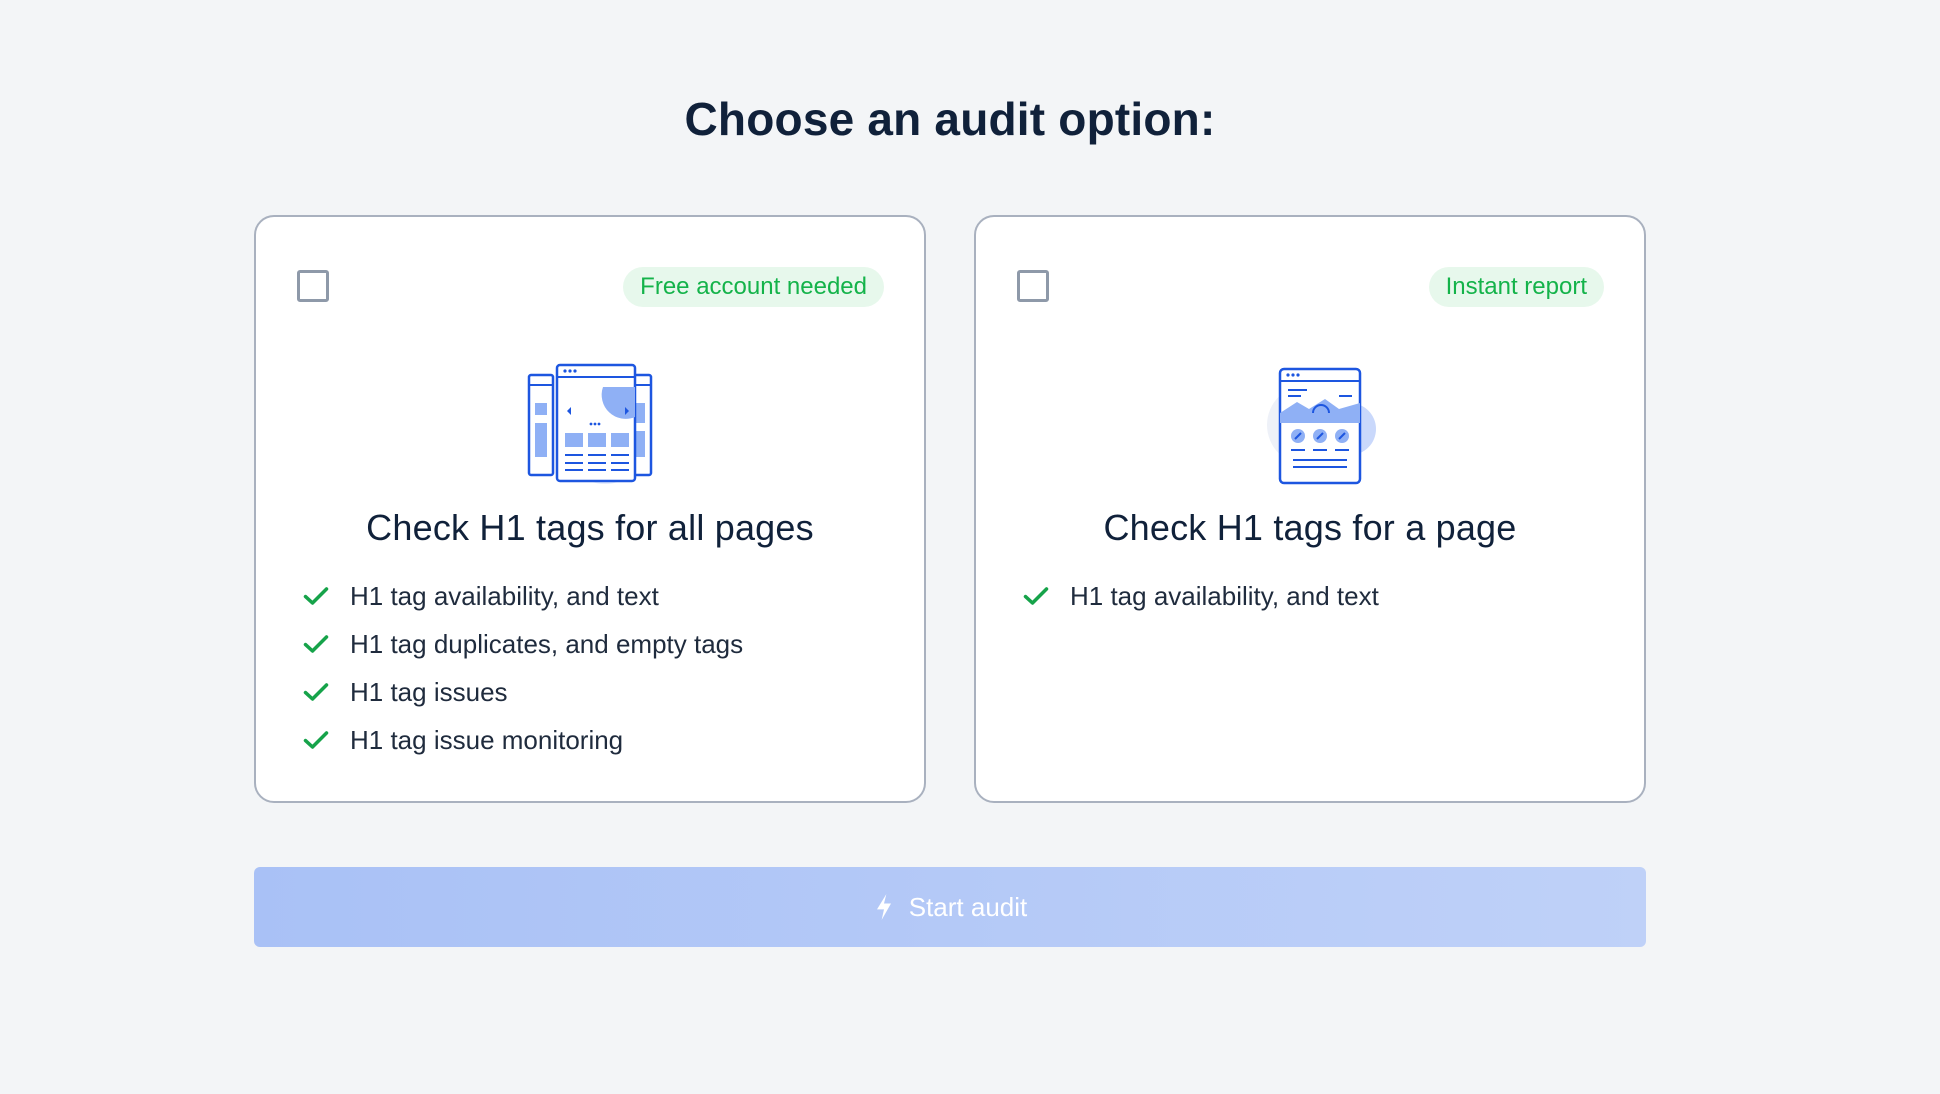 The height and width of the screenshot is (1094, 1940). Describe the element at coordinates (753, 287) in the screenshot. I see `status-badge: Free account needed` at that location.